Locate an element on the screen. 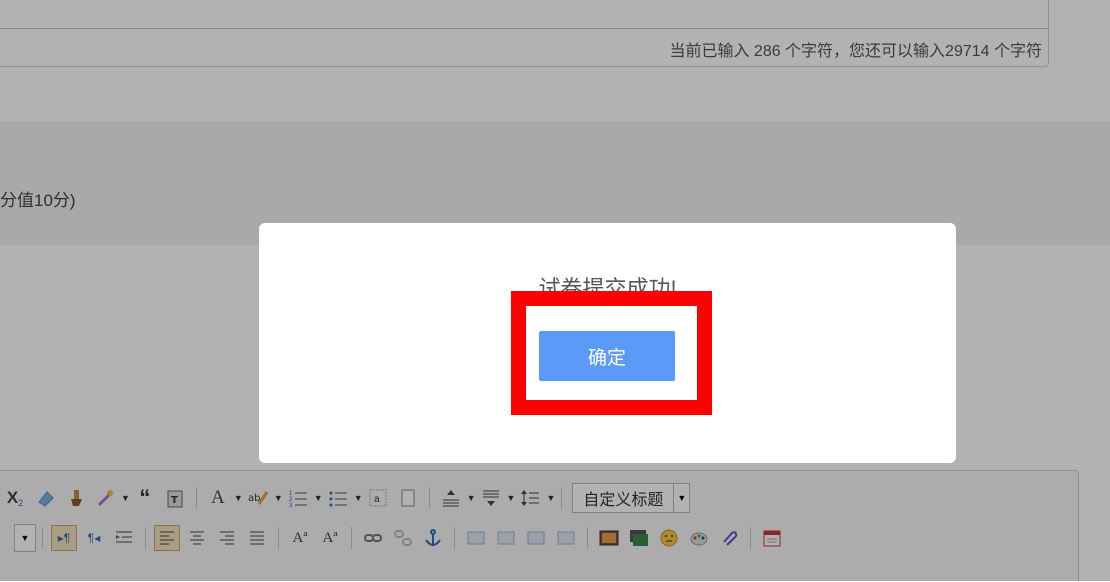 Image resolution: width=1110 pixels, height=582 pixels. highlight-annotation is located at coordinates (611, 353).